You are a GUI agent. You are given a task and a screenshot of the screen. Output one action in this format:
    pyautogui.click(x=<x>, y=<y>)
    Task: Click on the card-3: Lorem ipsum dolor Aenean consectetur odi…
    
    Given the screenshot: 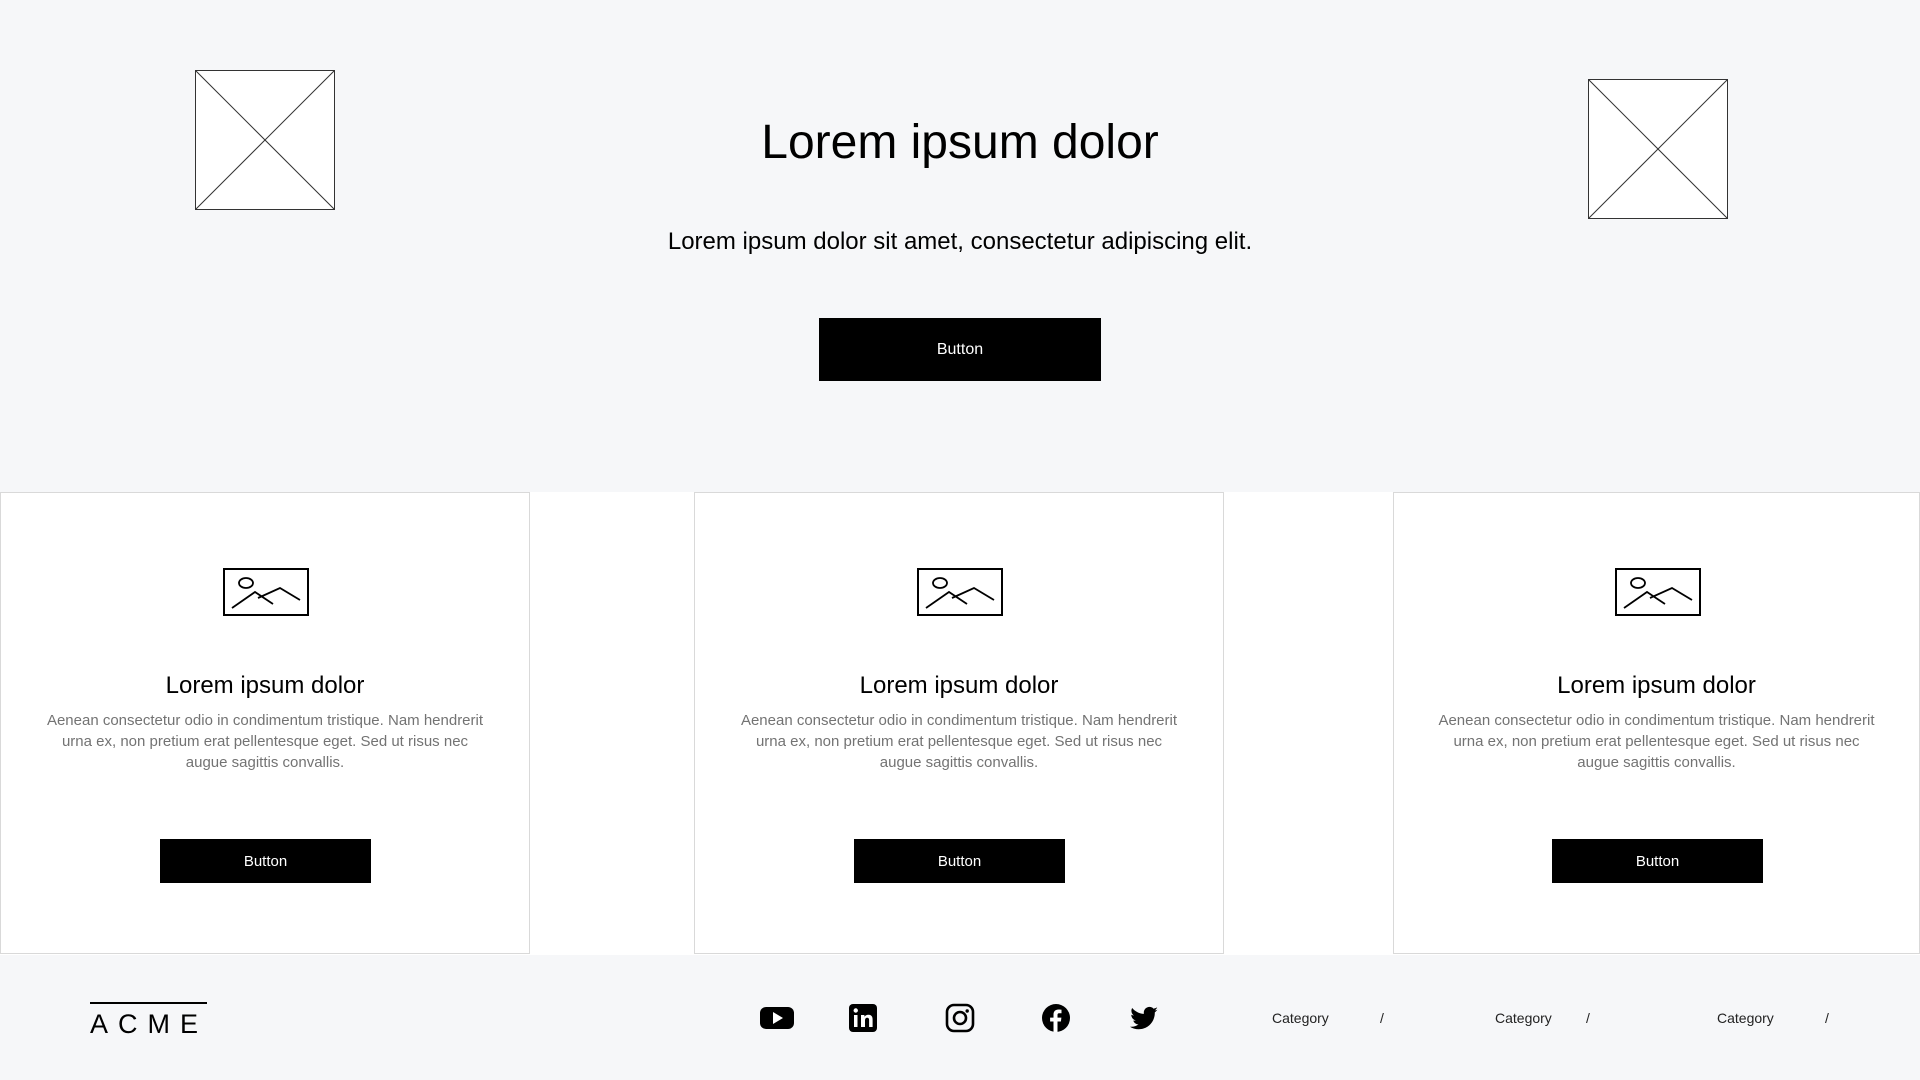 What is the action you would take?
    pyautogui.click(x=1656, y=723)
    